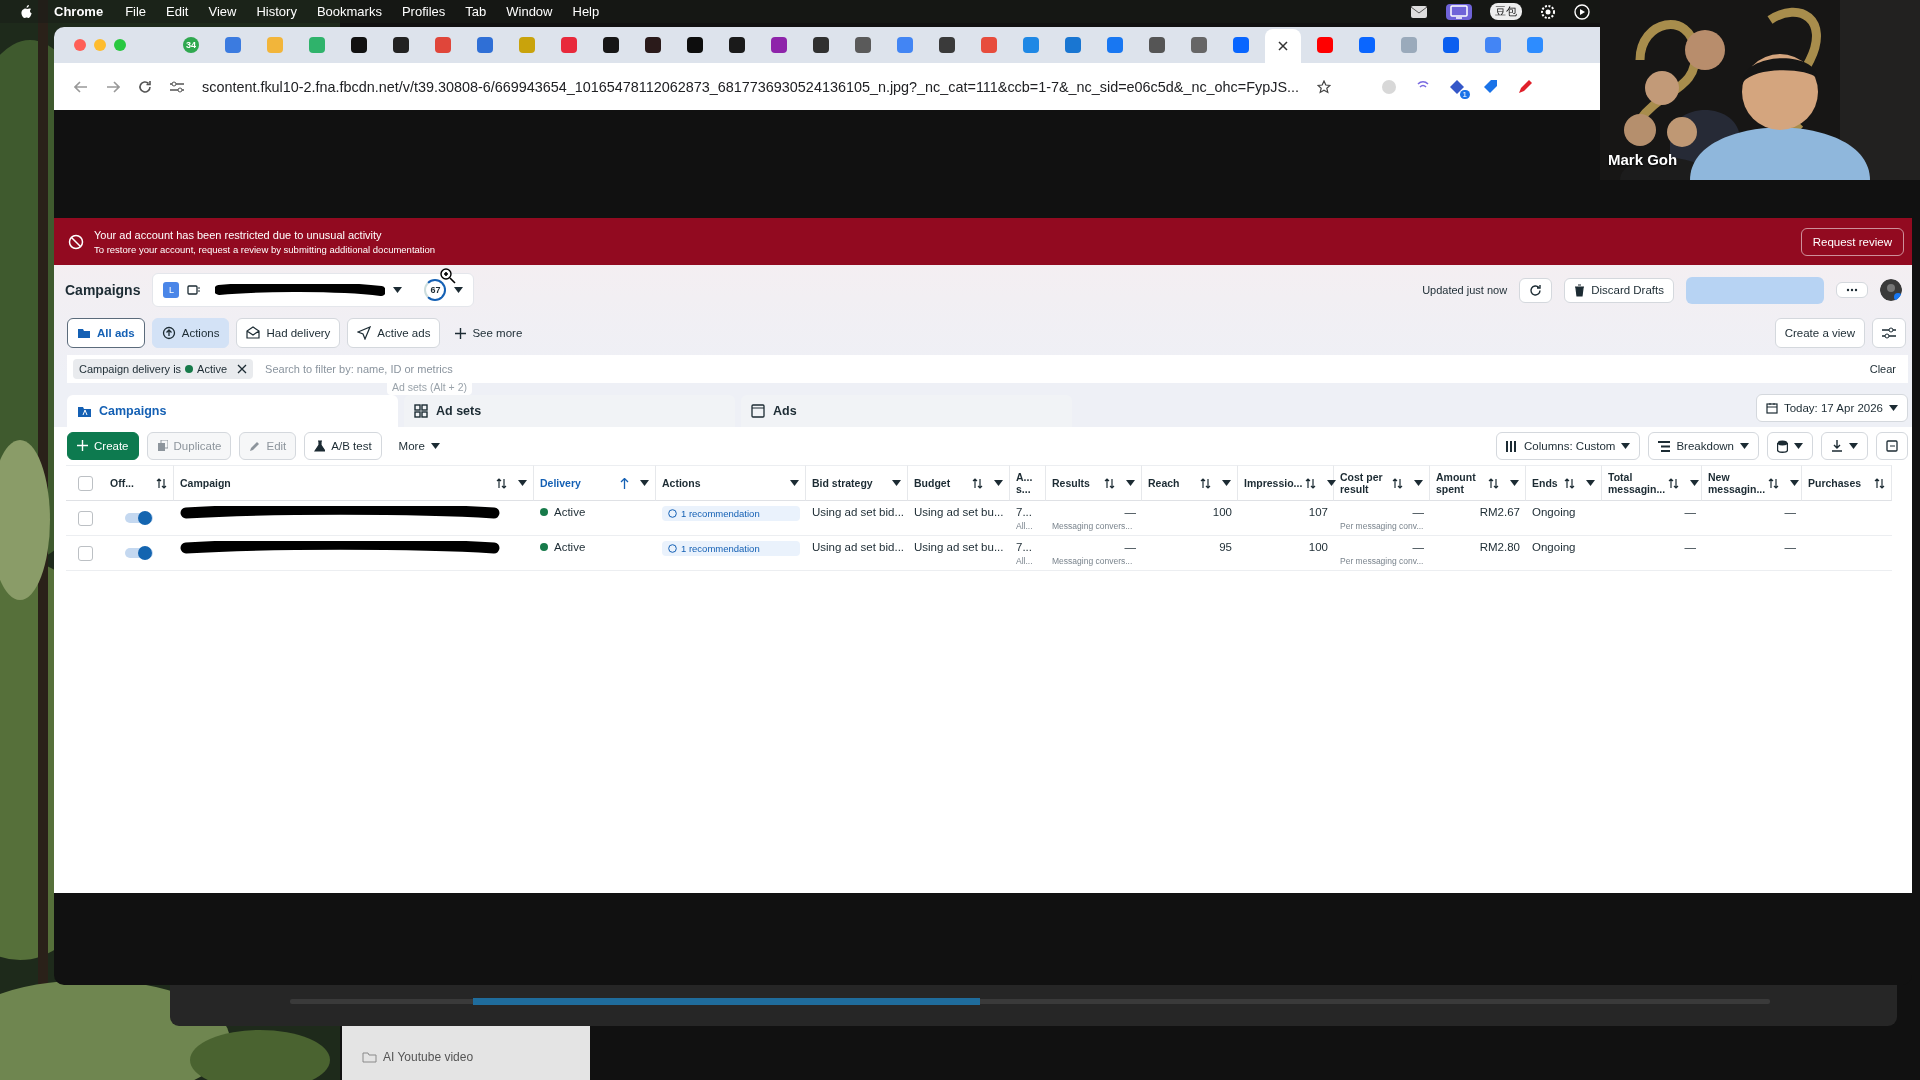 The height and width of the screenshot is (1080, 1920). What do you see at coordinates (1790, 446) in the screenshot?
I see `reports-button` at bounding box center [1790, 446].